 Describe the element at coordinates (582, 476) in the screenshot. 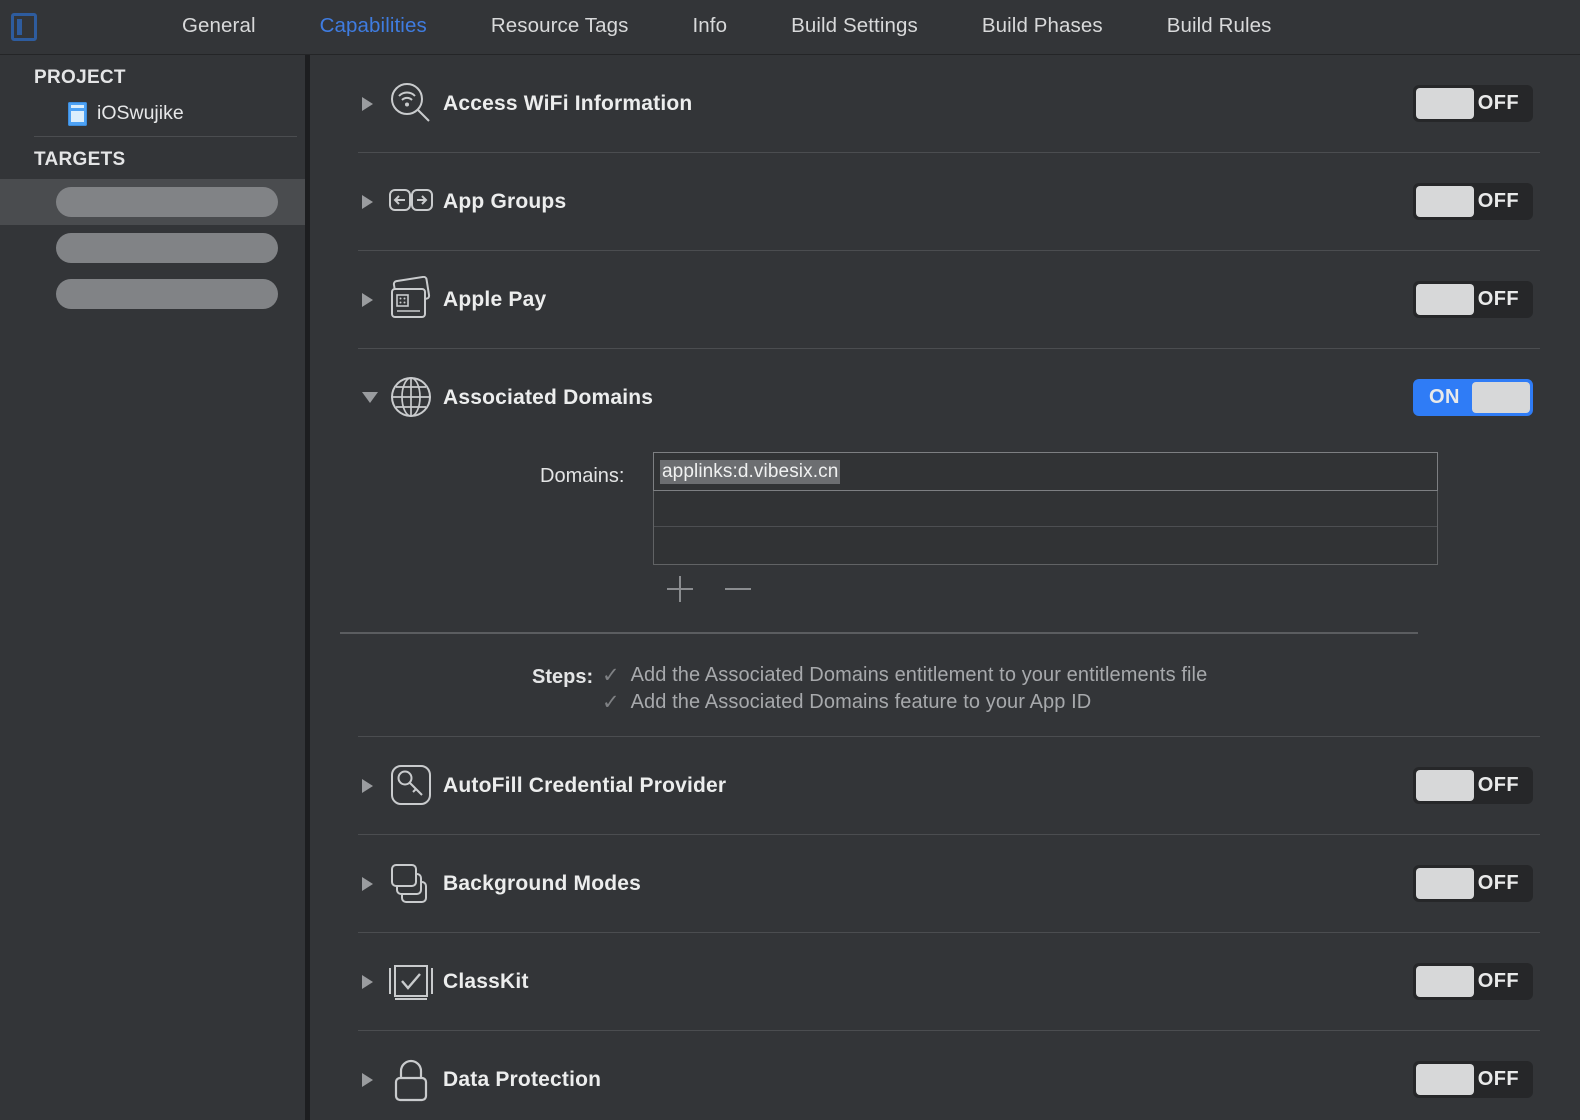

I see `domains-label: Domains:` at that location.